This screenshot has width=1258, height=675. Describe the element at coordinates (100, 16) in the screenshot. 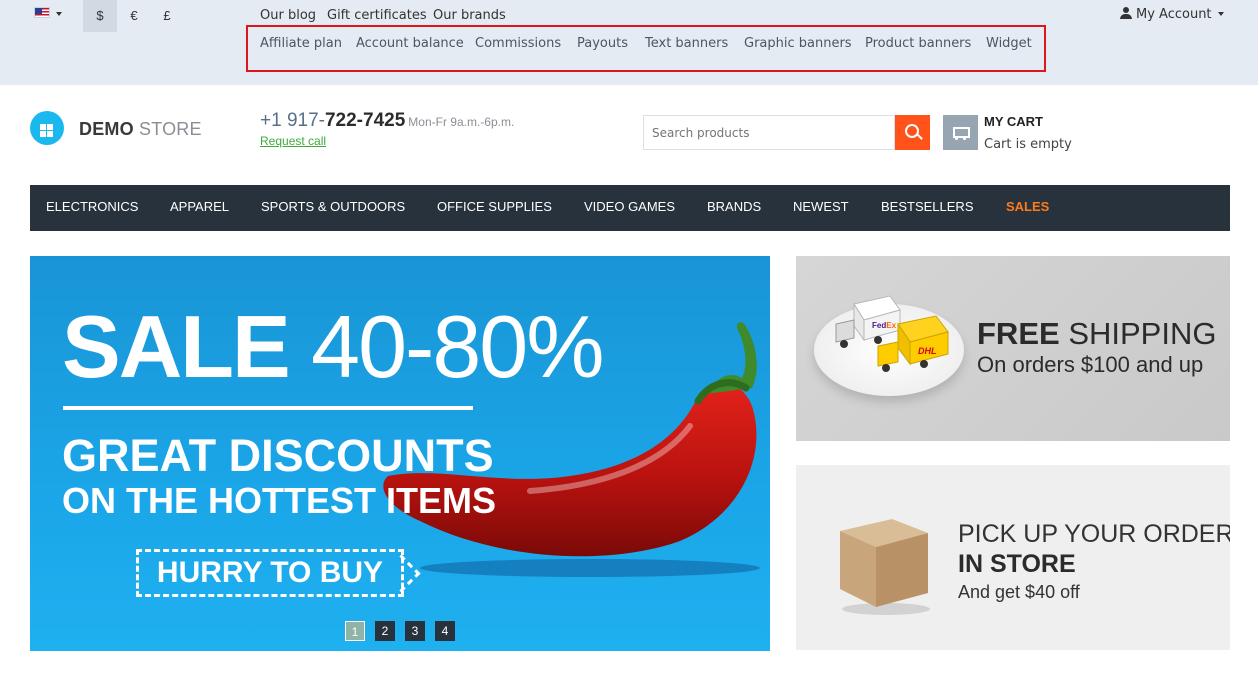

I see `currency-usd: $` at that location.